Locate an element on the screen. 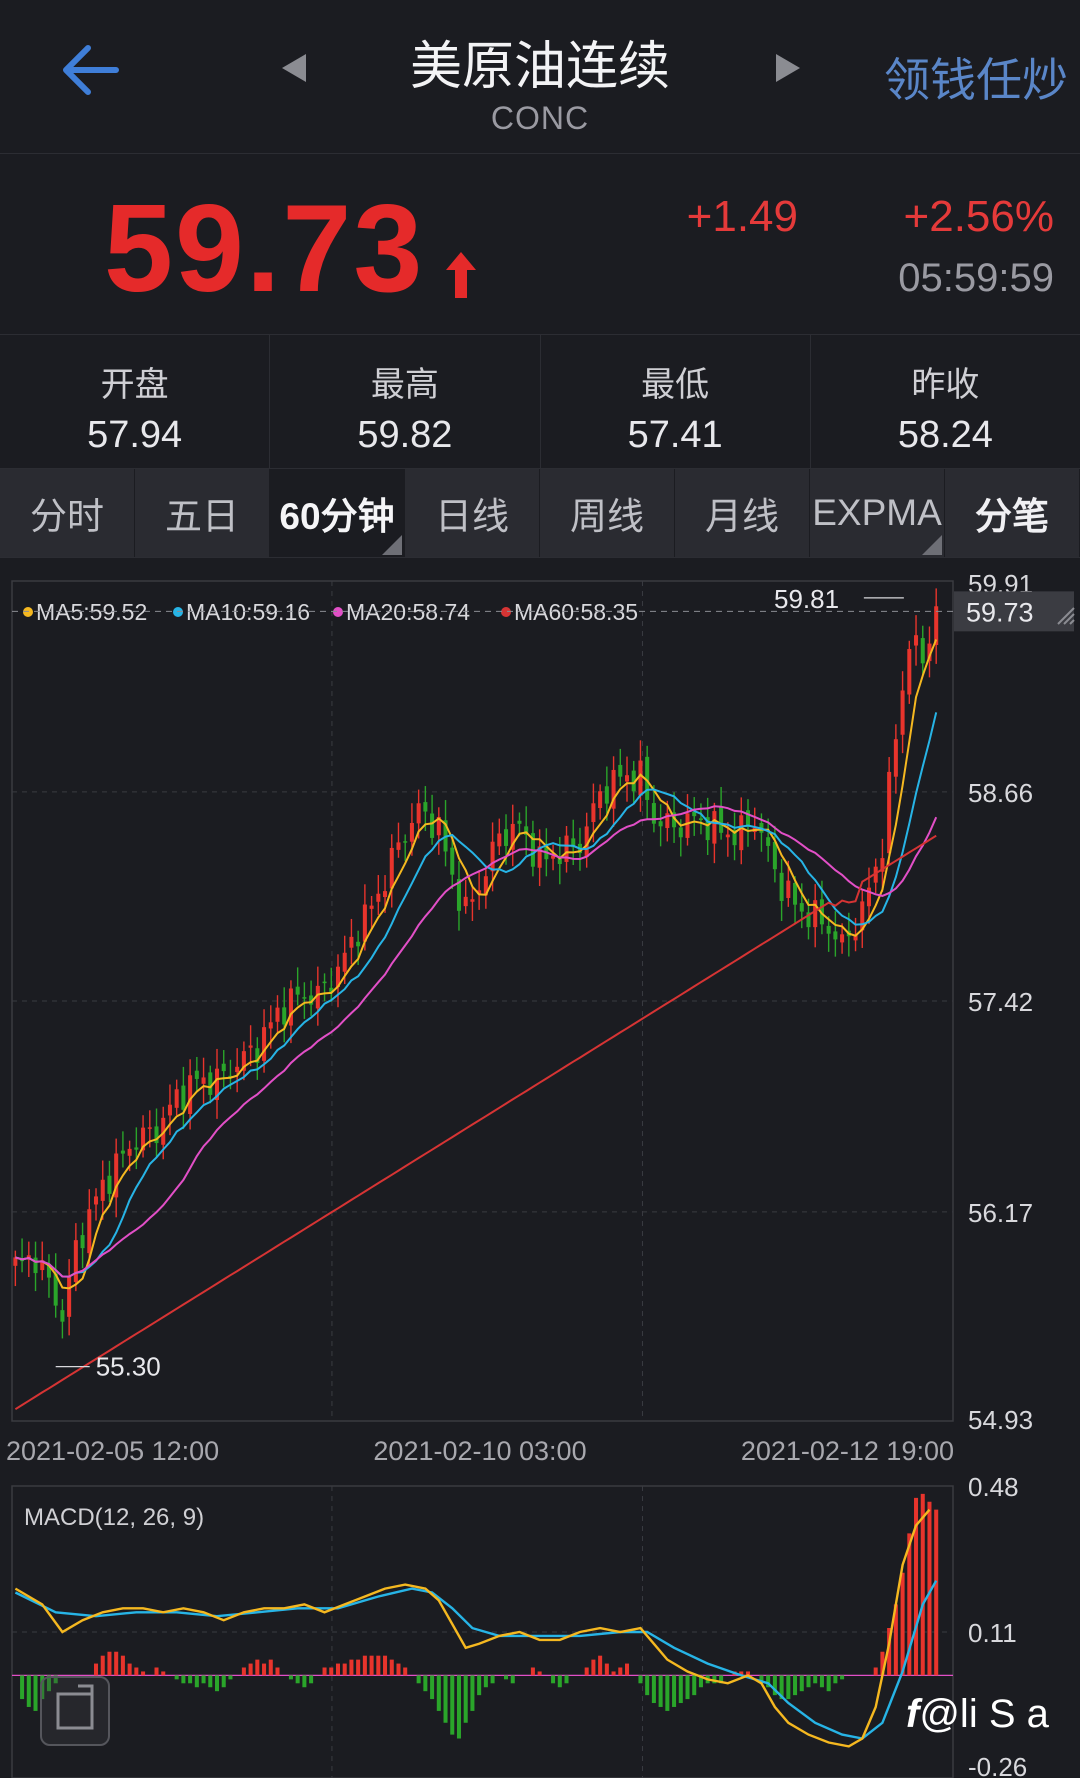 The height and width of the screenshot is (1778, 1080). time-tick-label: 2021-02-10 03:00 is located at coordinates (479, 1451).